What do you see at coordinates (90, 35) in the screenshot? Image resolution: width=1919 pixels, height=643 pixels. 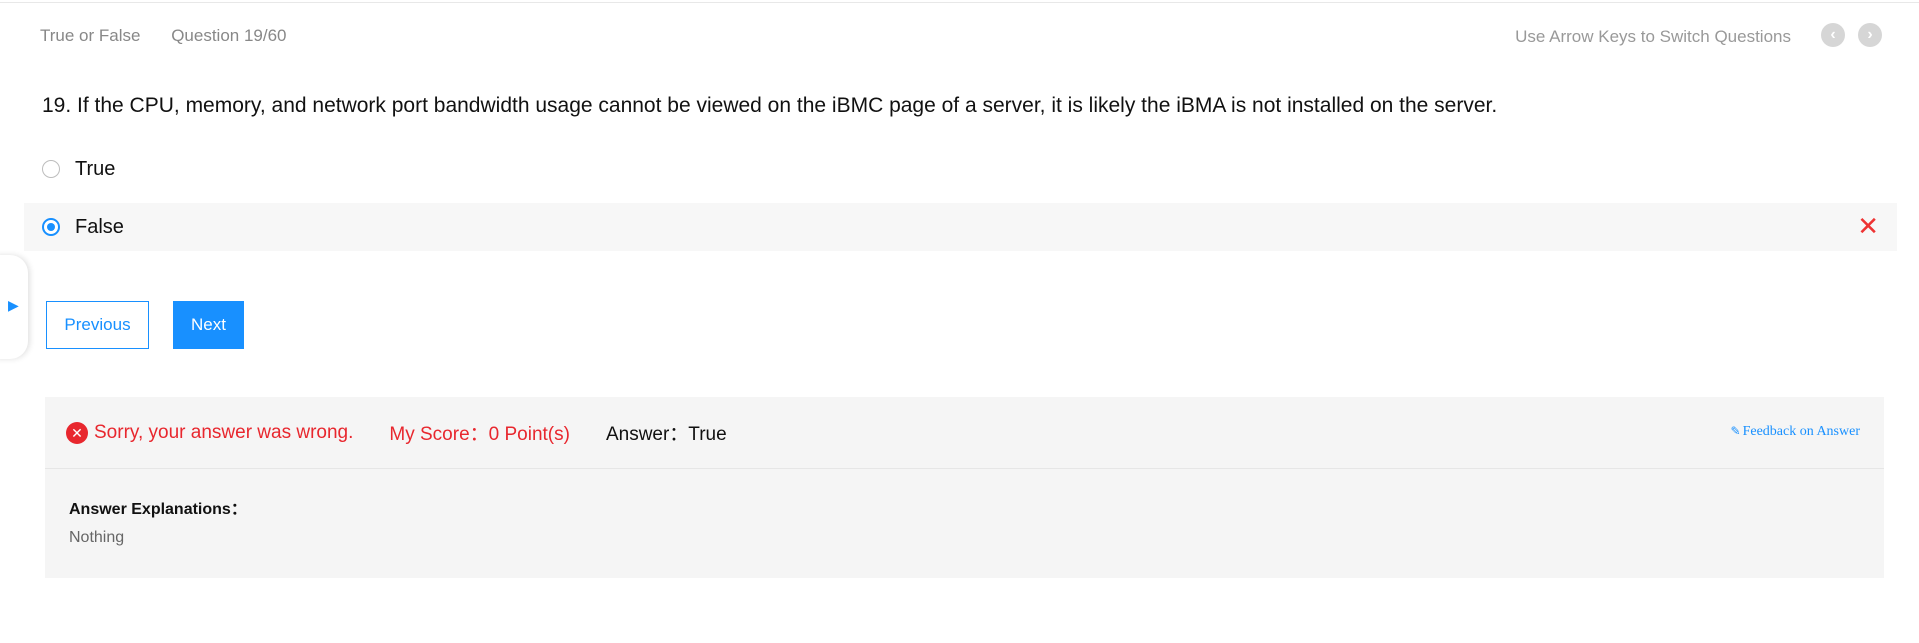 I see `question-type-label: True or False` at bounding box center [90, 35].